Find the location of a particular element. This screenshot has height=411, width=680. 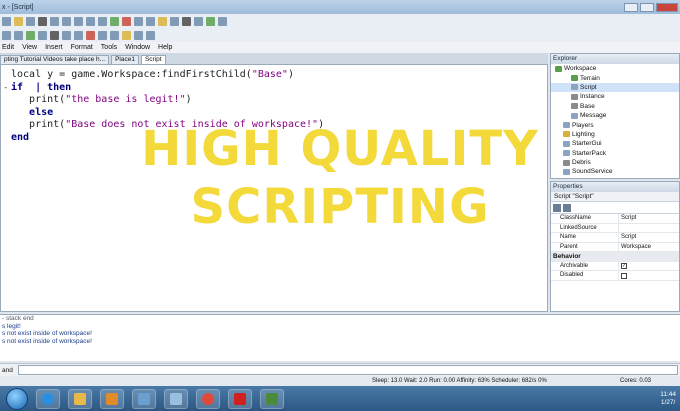

select-icon is located at coordinates (138, 21).